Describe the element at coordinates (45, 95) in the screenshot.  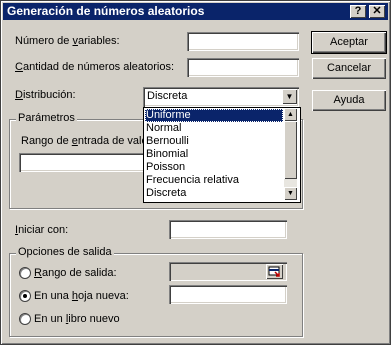
I see `distribucion-label: Distribución:` at that location.